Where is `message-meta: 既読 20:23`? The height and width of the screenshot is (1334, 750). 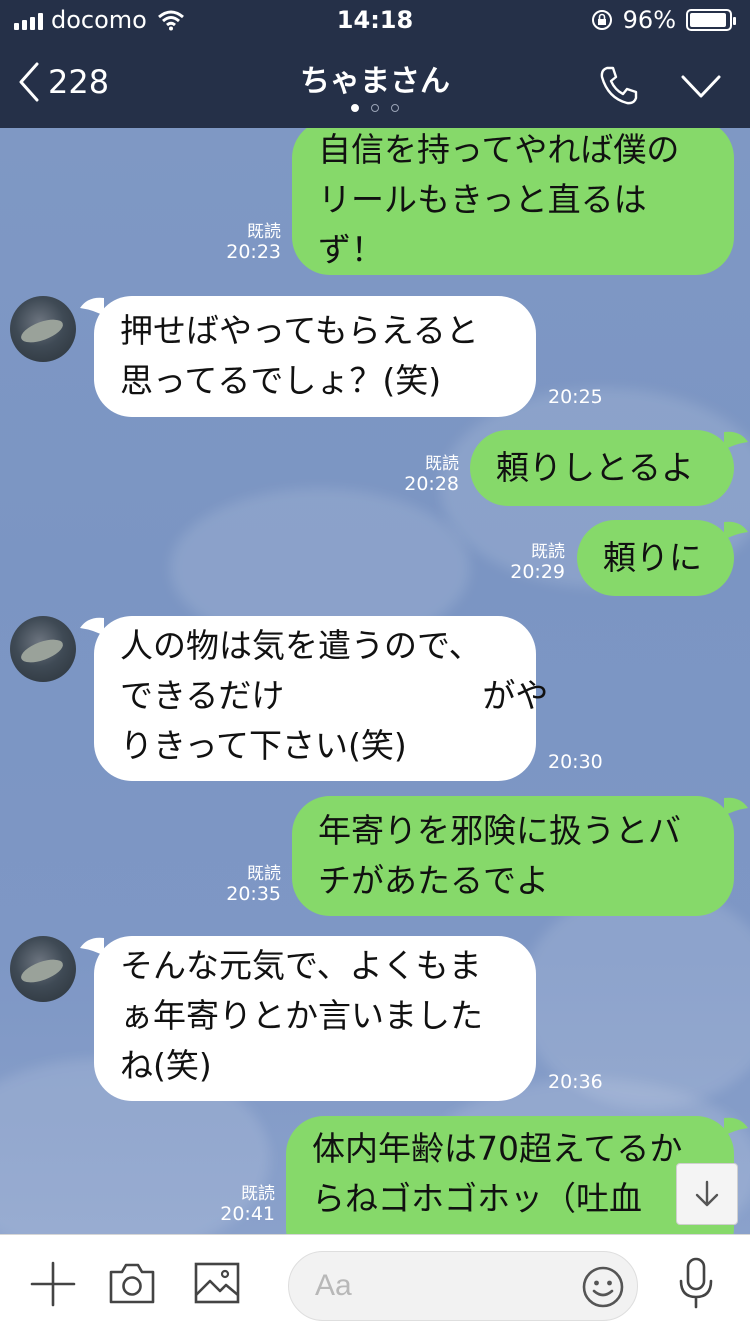
message-meta: 既読 20:23 is located at coordinates (240, 242).